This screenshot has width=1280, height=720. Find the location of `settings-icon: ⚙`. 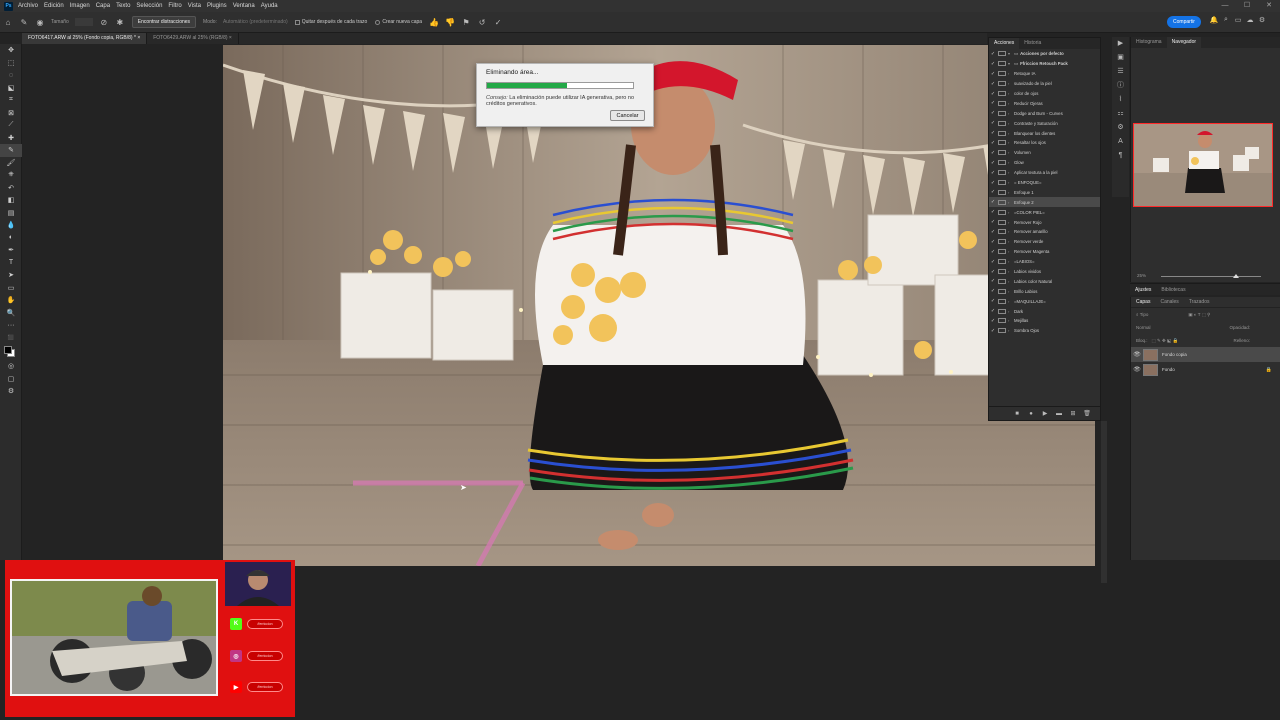

settings-icon: ⚙ is located at coordinates (1262, 20).